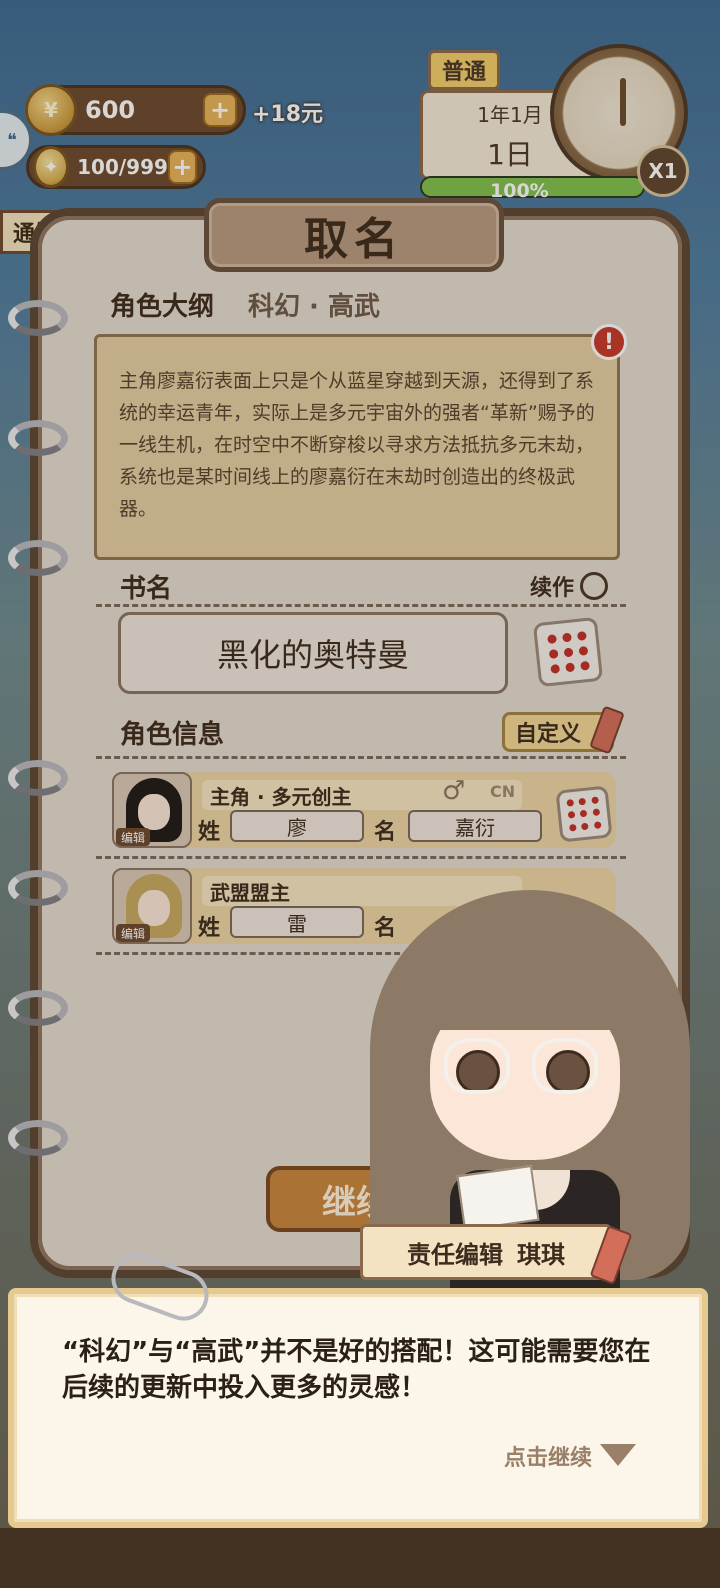 This screenshot has height=1588, width=720. I want to click on given-name-label: 名, so click(385, 832).